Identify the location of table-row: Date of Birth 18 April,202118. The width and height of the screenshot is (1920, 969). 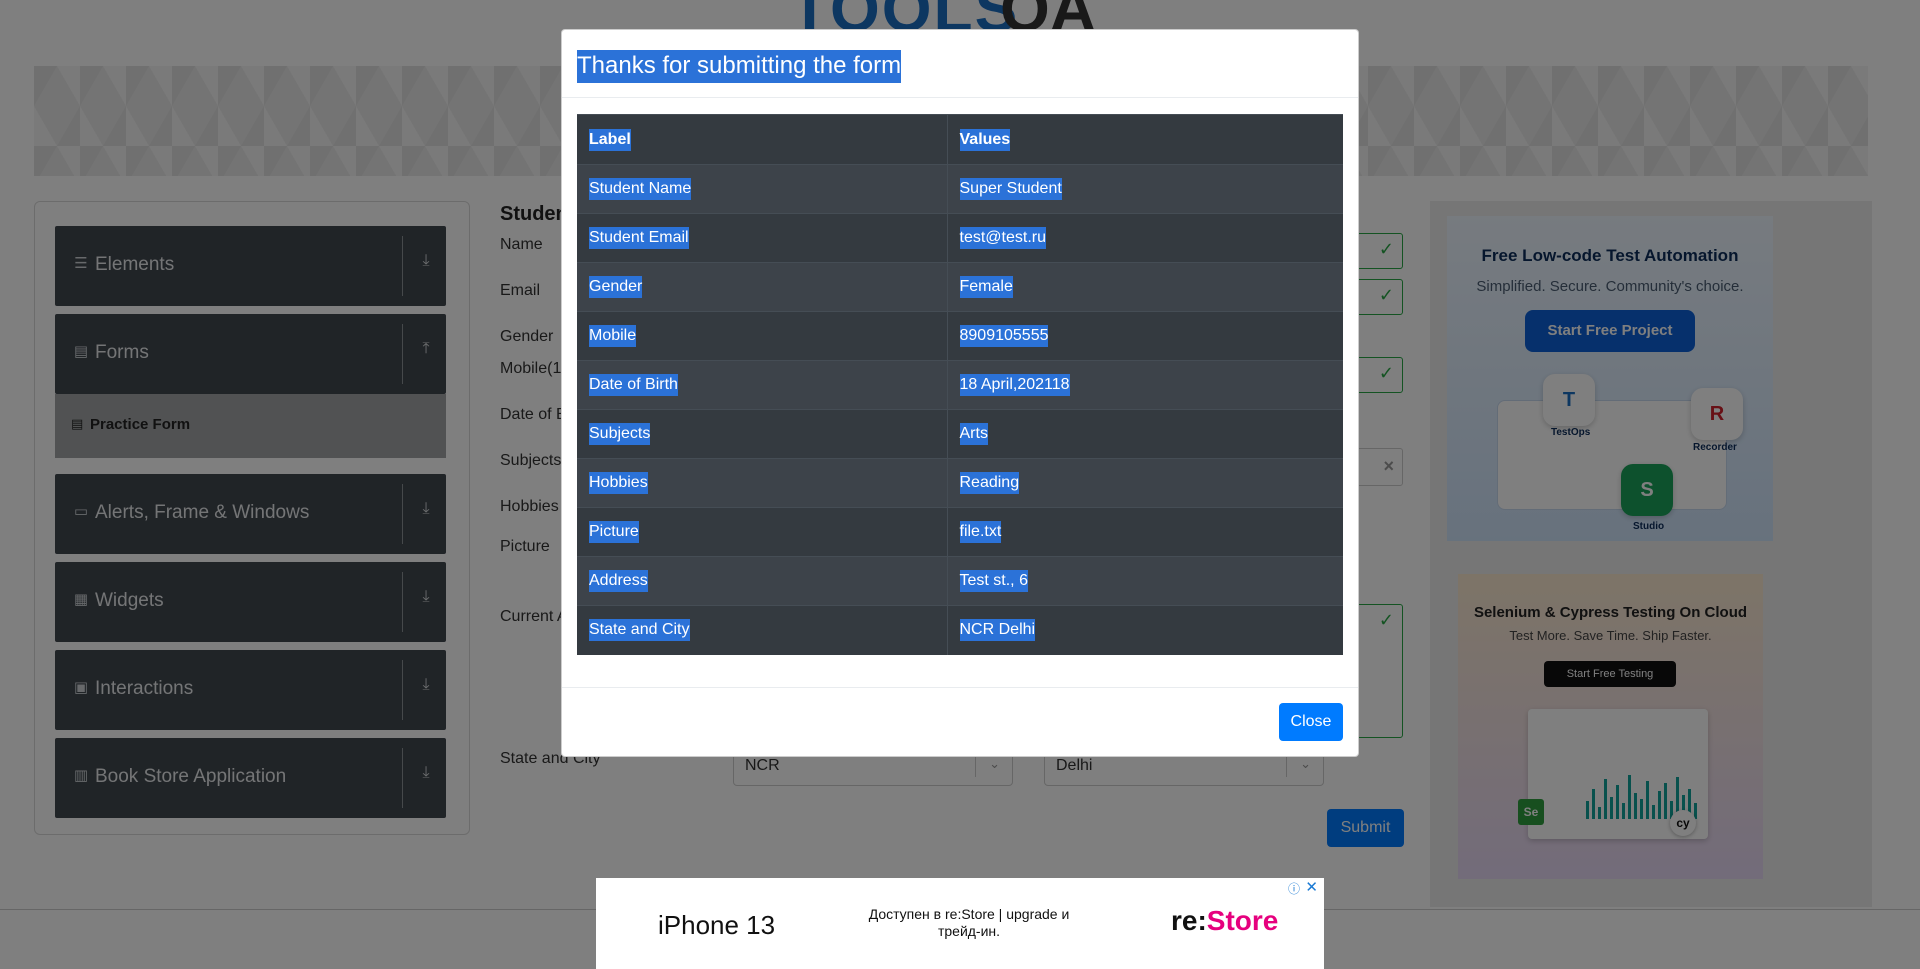
(960, 385).